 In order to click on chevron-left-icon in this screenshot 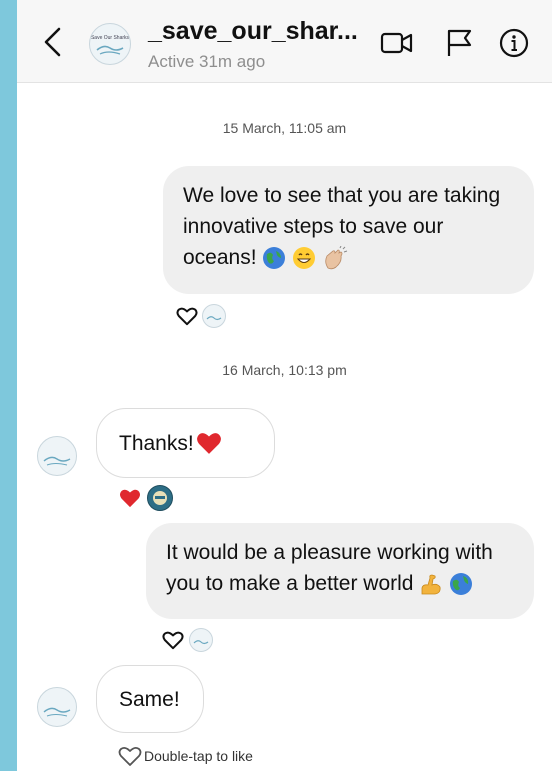, I will do `click(52, 42)`.